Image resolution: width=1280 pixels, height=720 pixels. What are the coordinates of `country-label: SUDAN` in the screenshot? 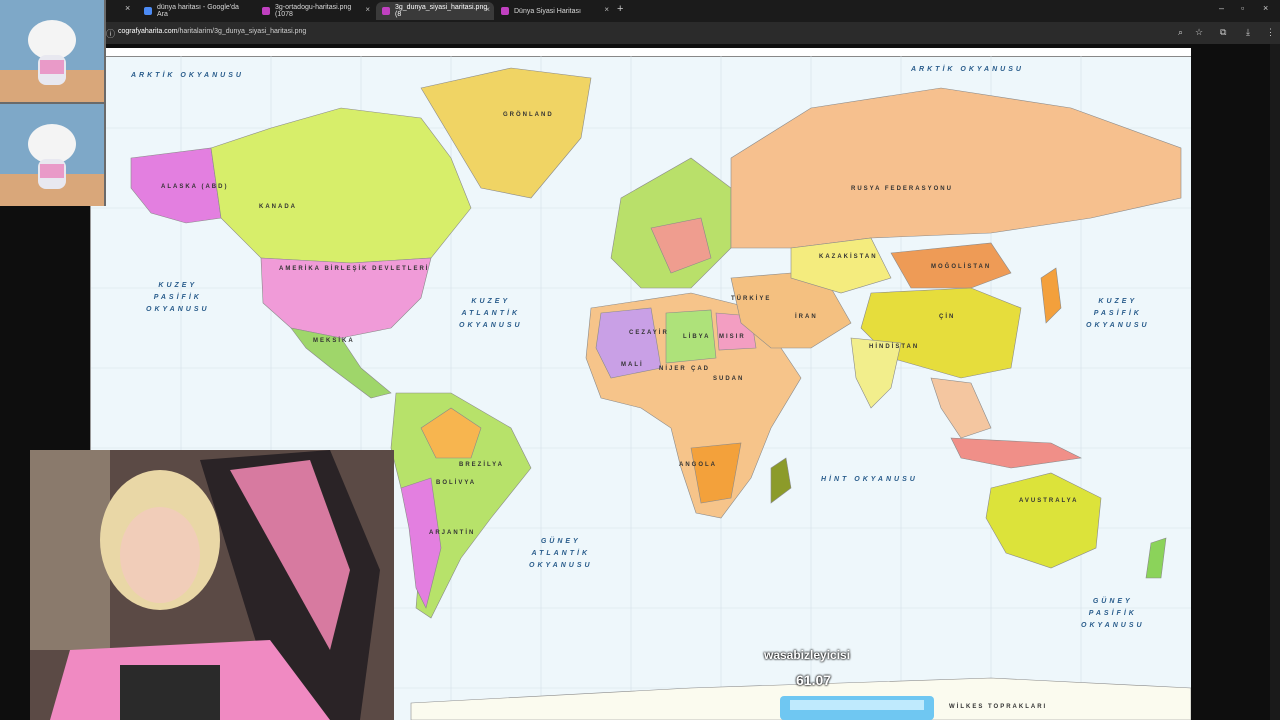 It's located at (729, 379).